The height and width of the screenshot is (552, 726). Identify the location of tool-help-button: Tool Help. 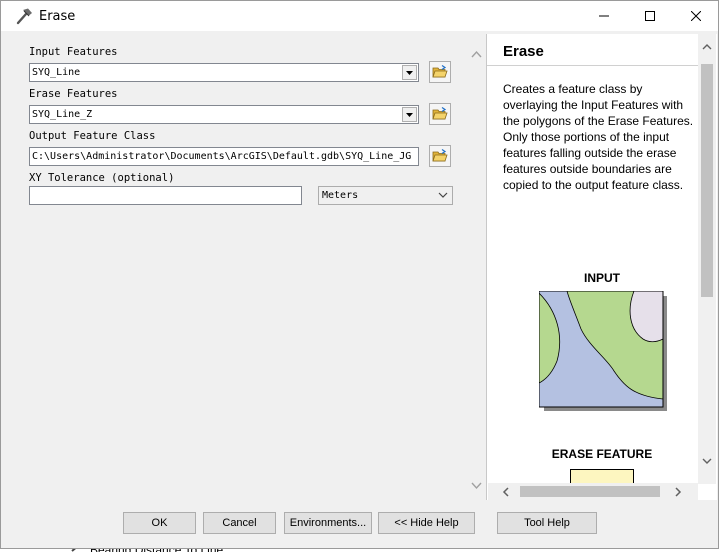
(547, 523).